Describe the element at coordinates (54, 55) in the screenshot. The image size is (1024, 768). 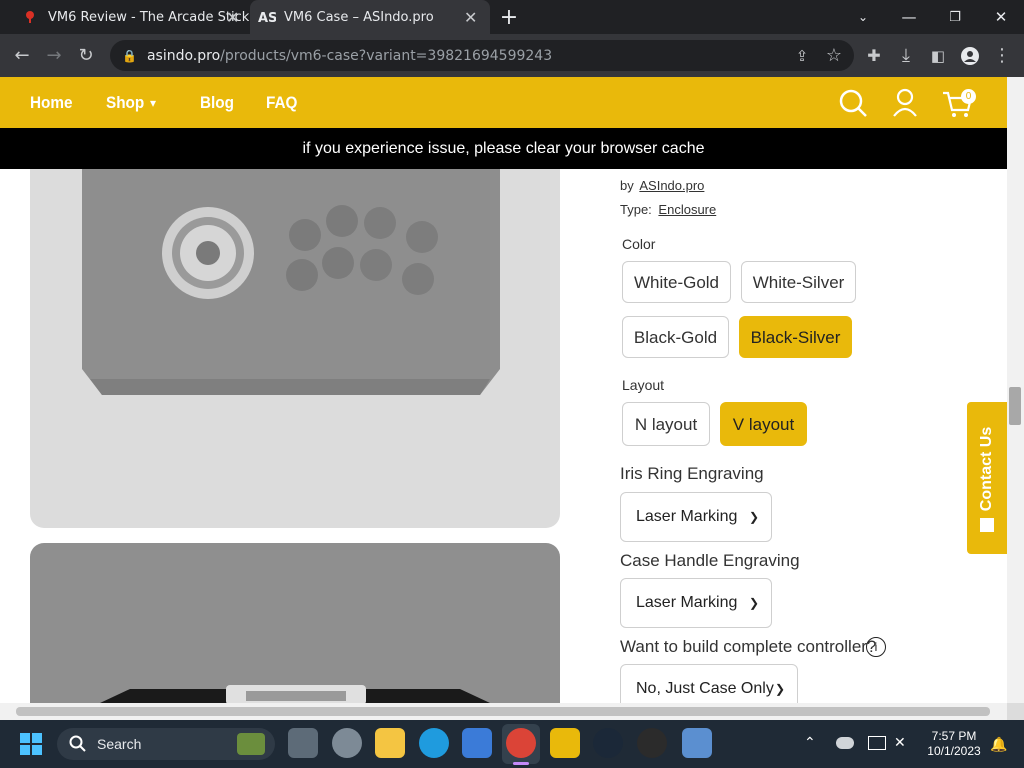
I see `forward-button: →` at that location.